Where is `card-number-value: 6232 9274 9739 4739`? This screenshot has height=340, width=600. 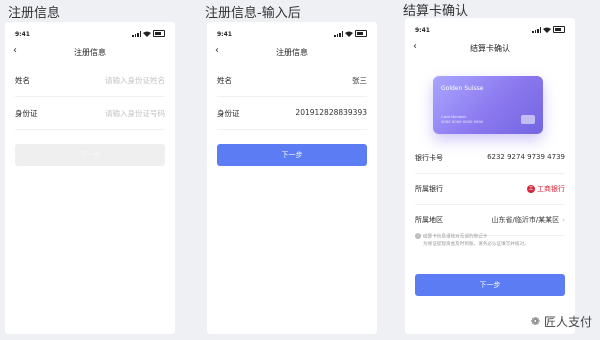 card-number-value: 6232 9274 9739 4739 is located at coordinates (526, 157).